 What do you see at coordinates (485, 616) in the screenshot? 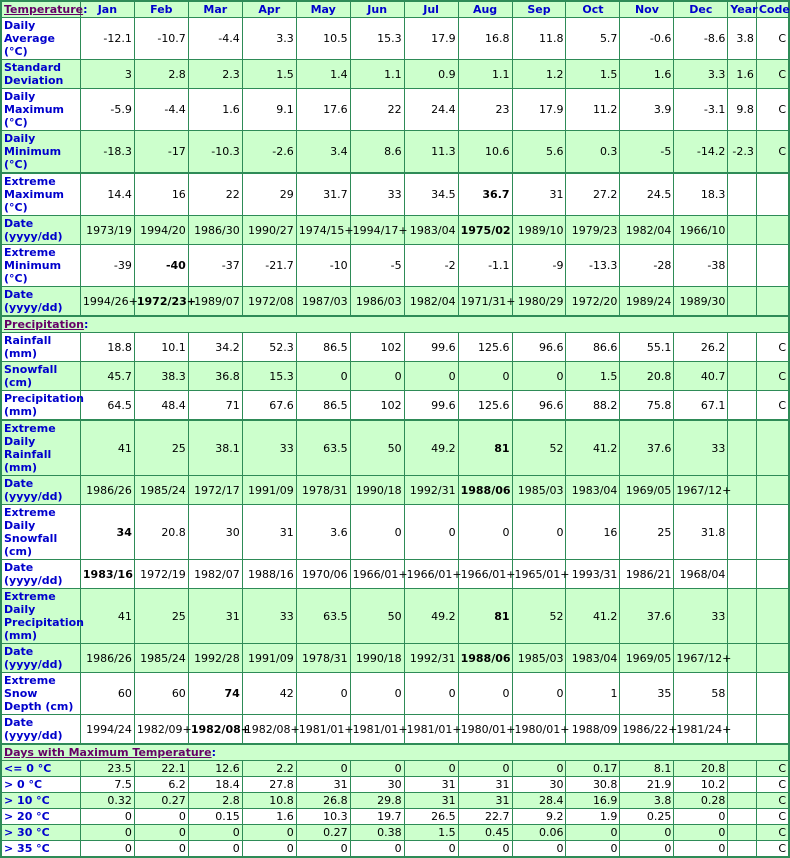
I see `value-cell: 81` at bounding box center [485, 616].